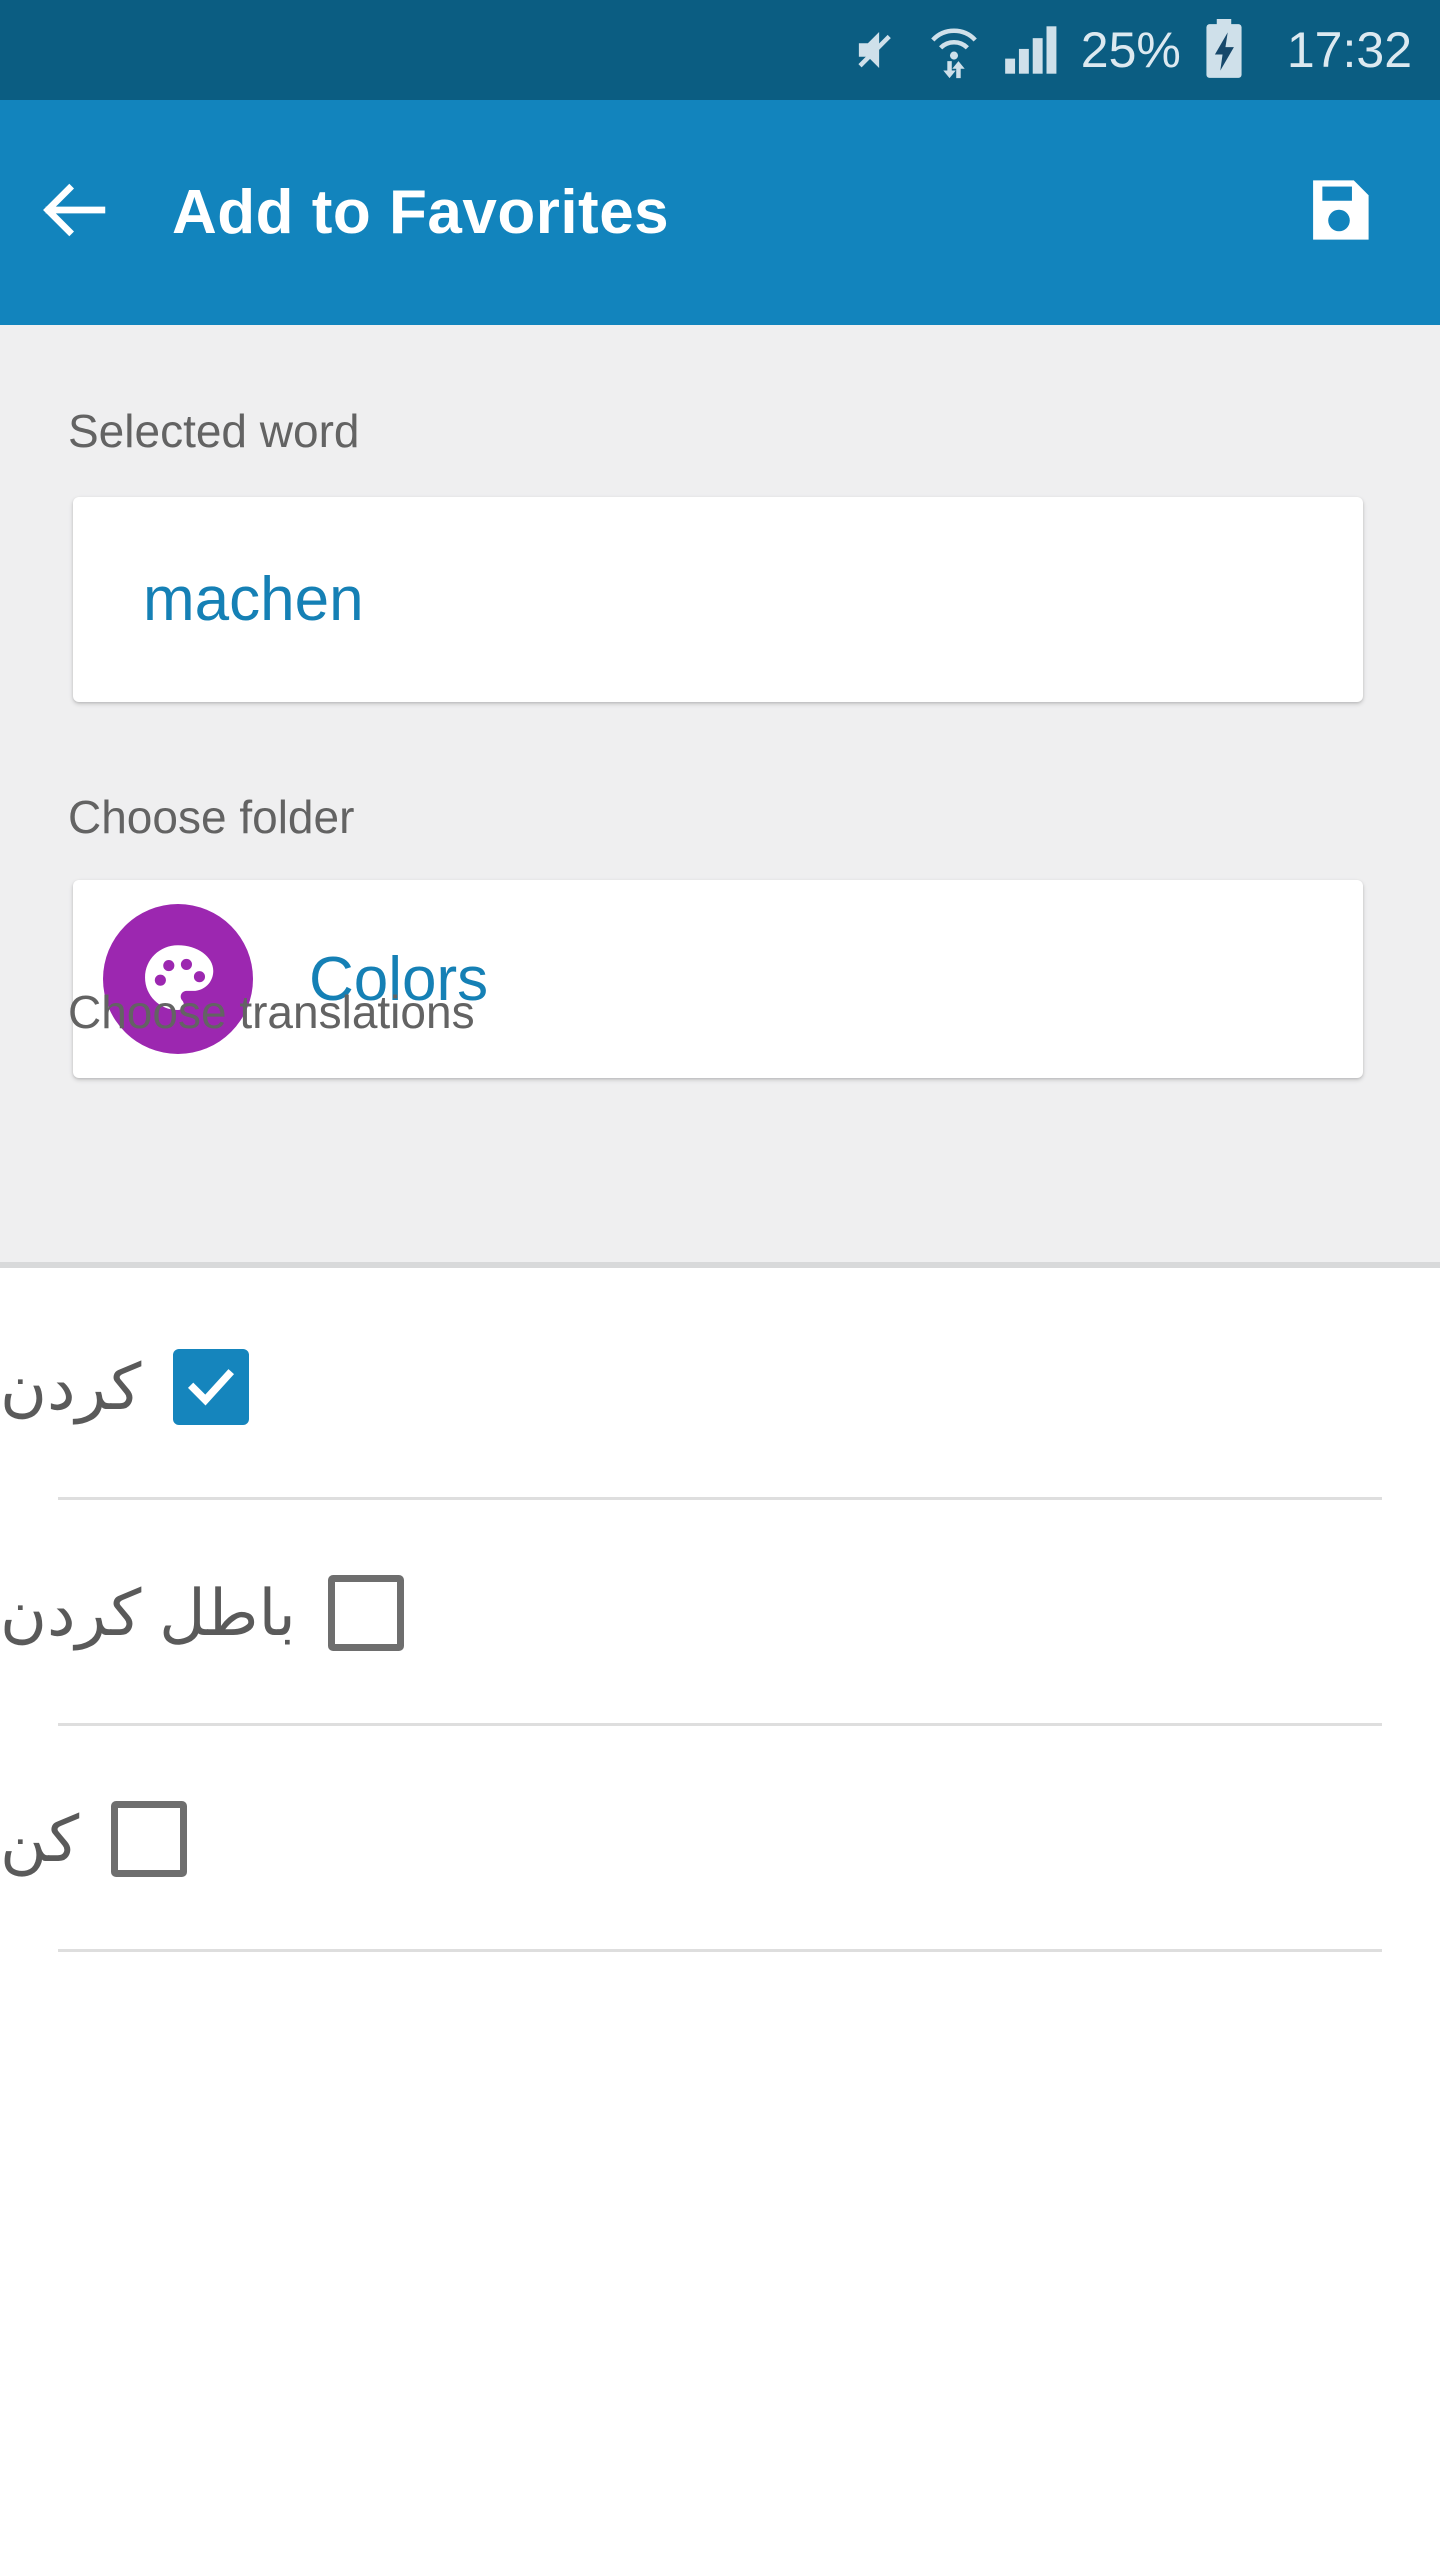  What do you see at coordinates (1349, 50) in the screenshot?
I see `clock-label: 17:32` at bounding box center [1349, 50].